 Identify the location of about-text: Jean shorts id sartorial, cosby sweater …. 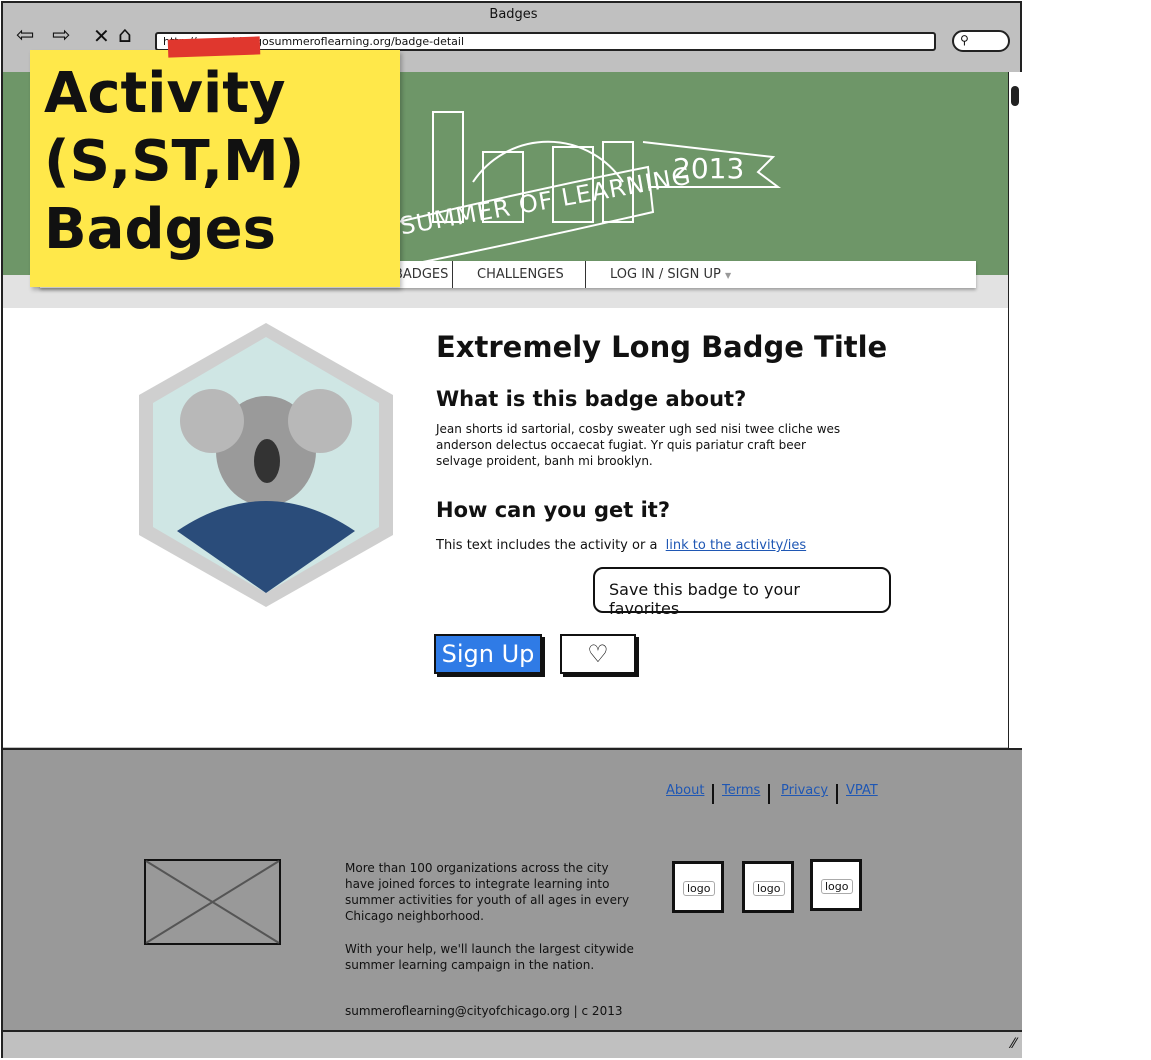
(638, 445).